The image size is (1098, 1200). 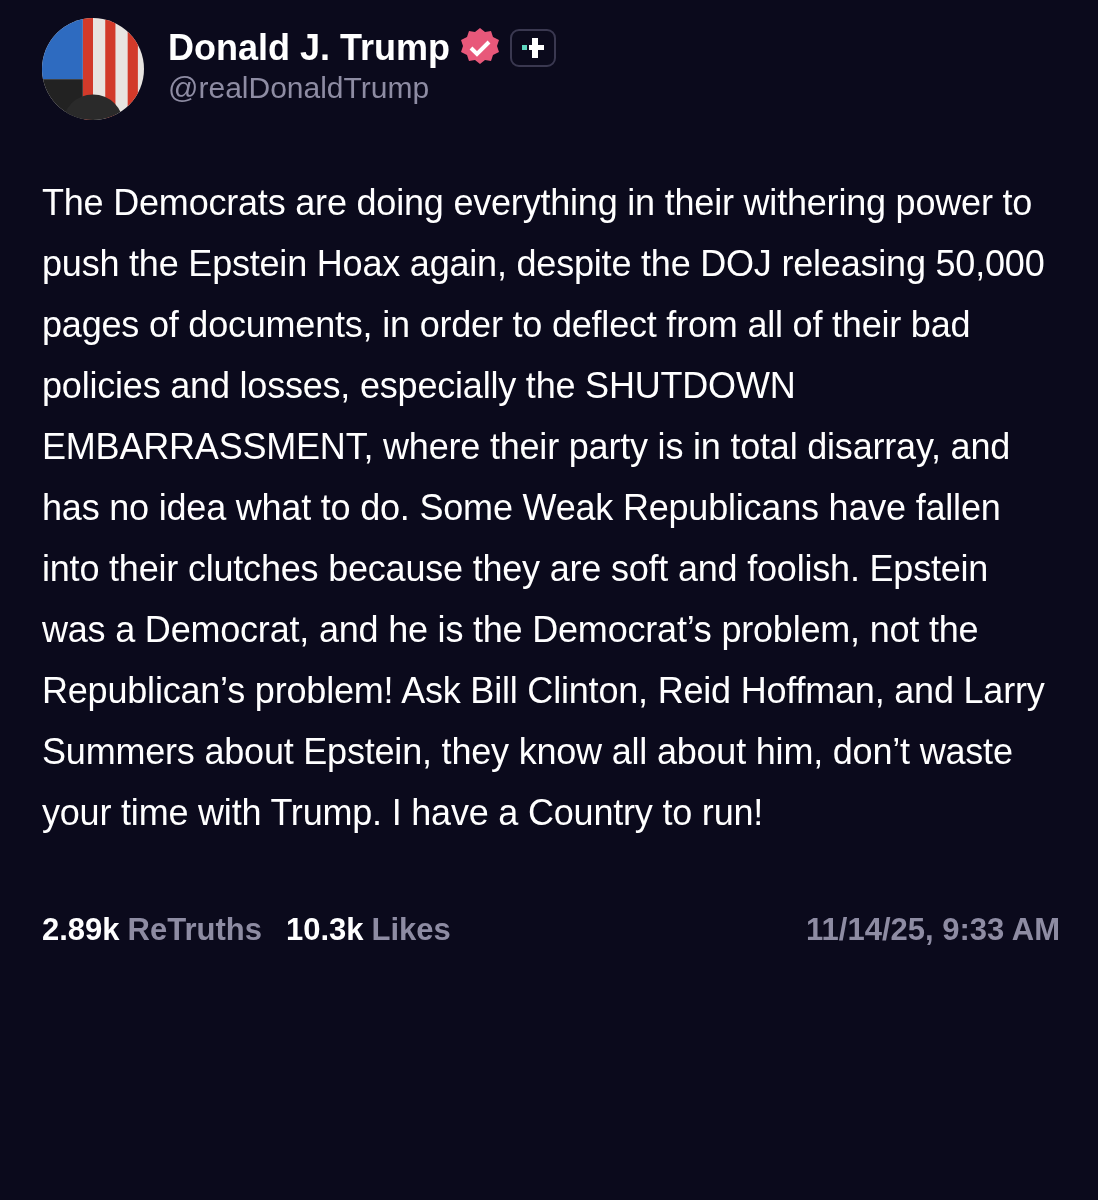 What do you see at coordinates (362, 88) in the screenshot?
I see `username: @realDonaldTrump` at bounding box center [362, 88].